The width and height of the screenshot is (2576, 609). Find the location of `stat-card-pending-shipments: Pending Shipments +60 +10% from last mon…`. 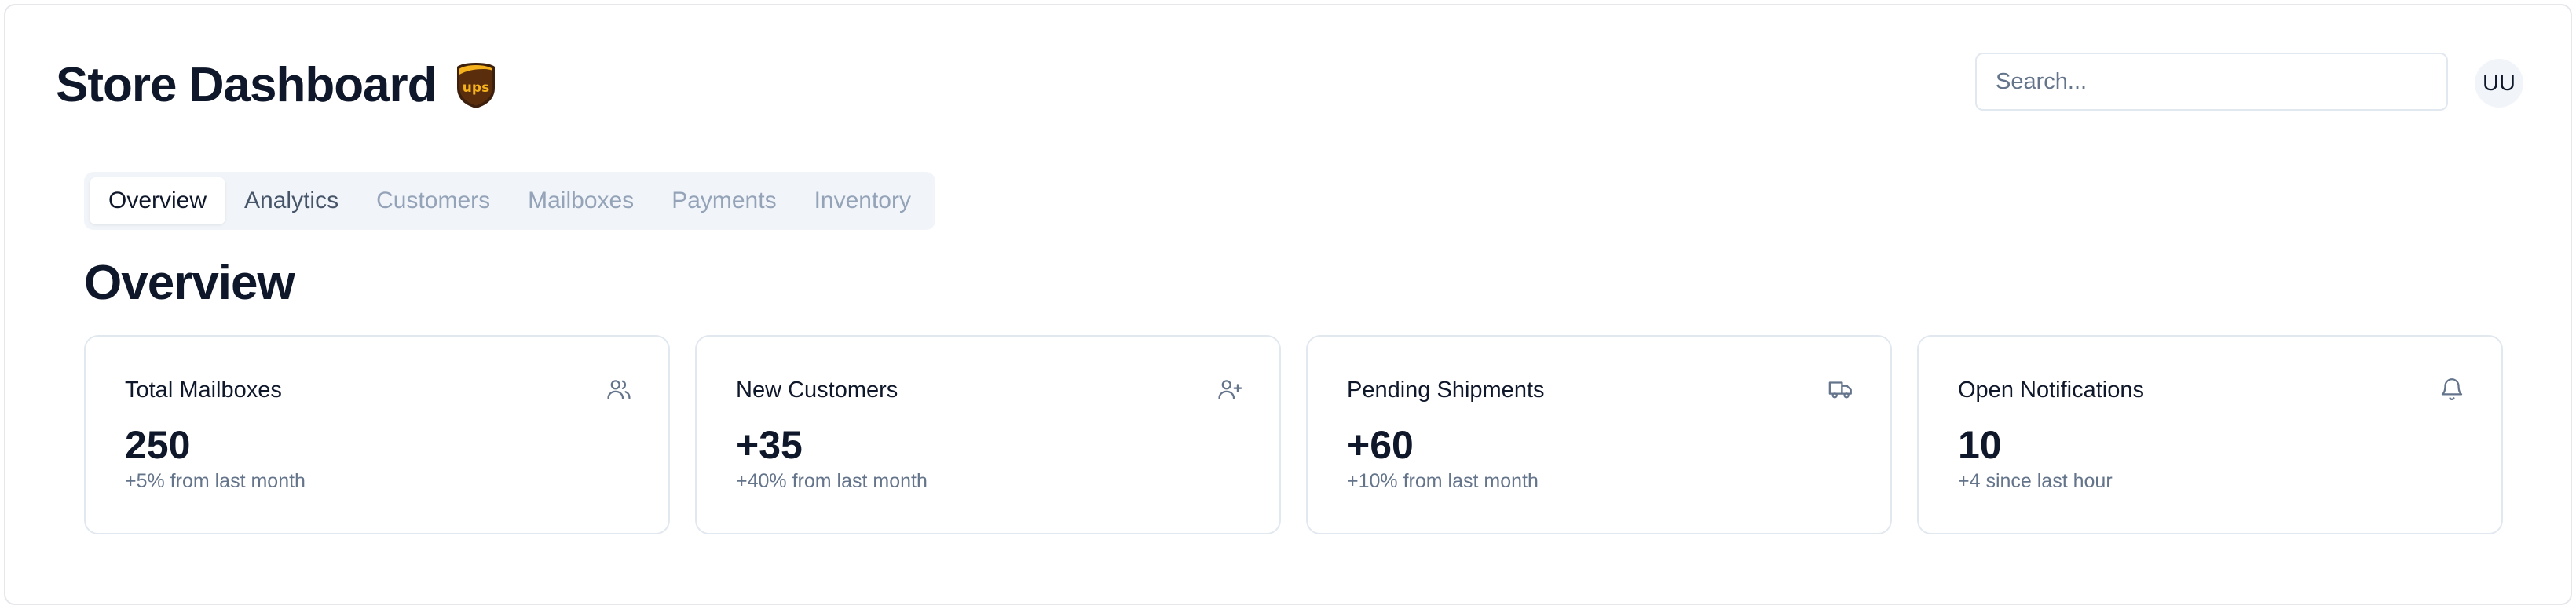

stat-card-pending-shipments: Pending Shipments +60 +10% from last mon… is located at coordinates (1599, 434).